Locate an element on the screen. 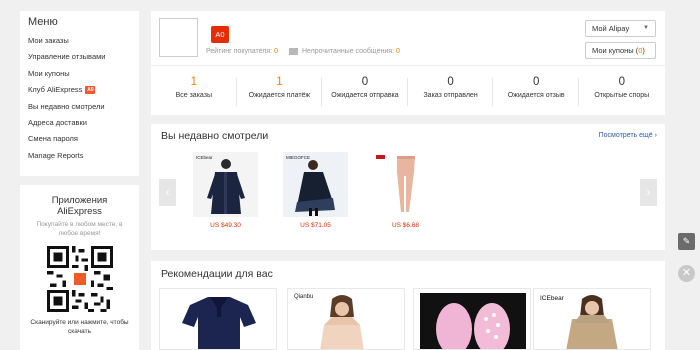 The image size is (700, 350). sidebar-item-aliexpress-club: Клуб AliExpress A0 is located at coordinates (79, 90).